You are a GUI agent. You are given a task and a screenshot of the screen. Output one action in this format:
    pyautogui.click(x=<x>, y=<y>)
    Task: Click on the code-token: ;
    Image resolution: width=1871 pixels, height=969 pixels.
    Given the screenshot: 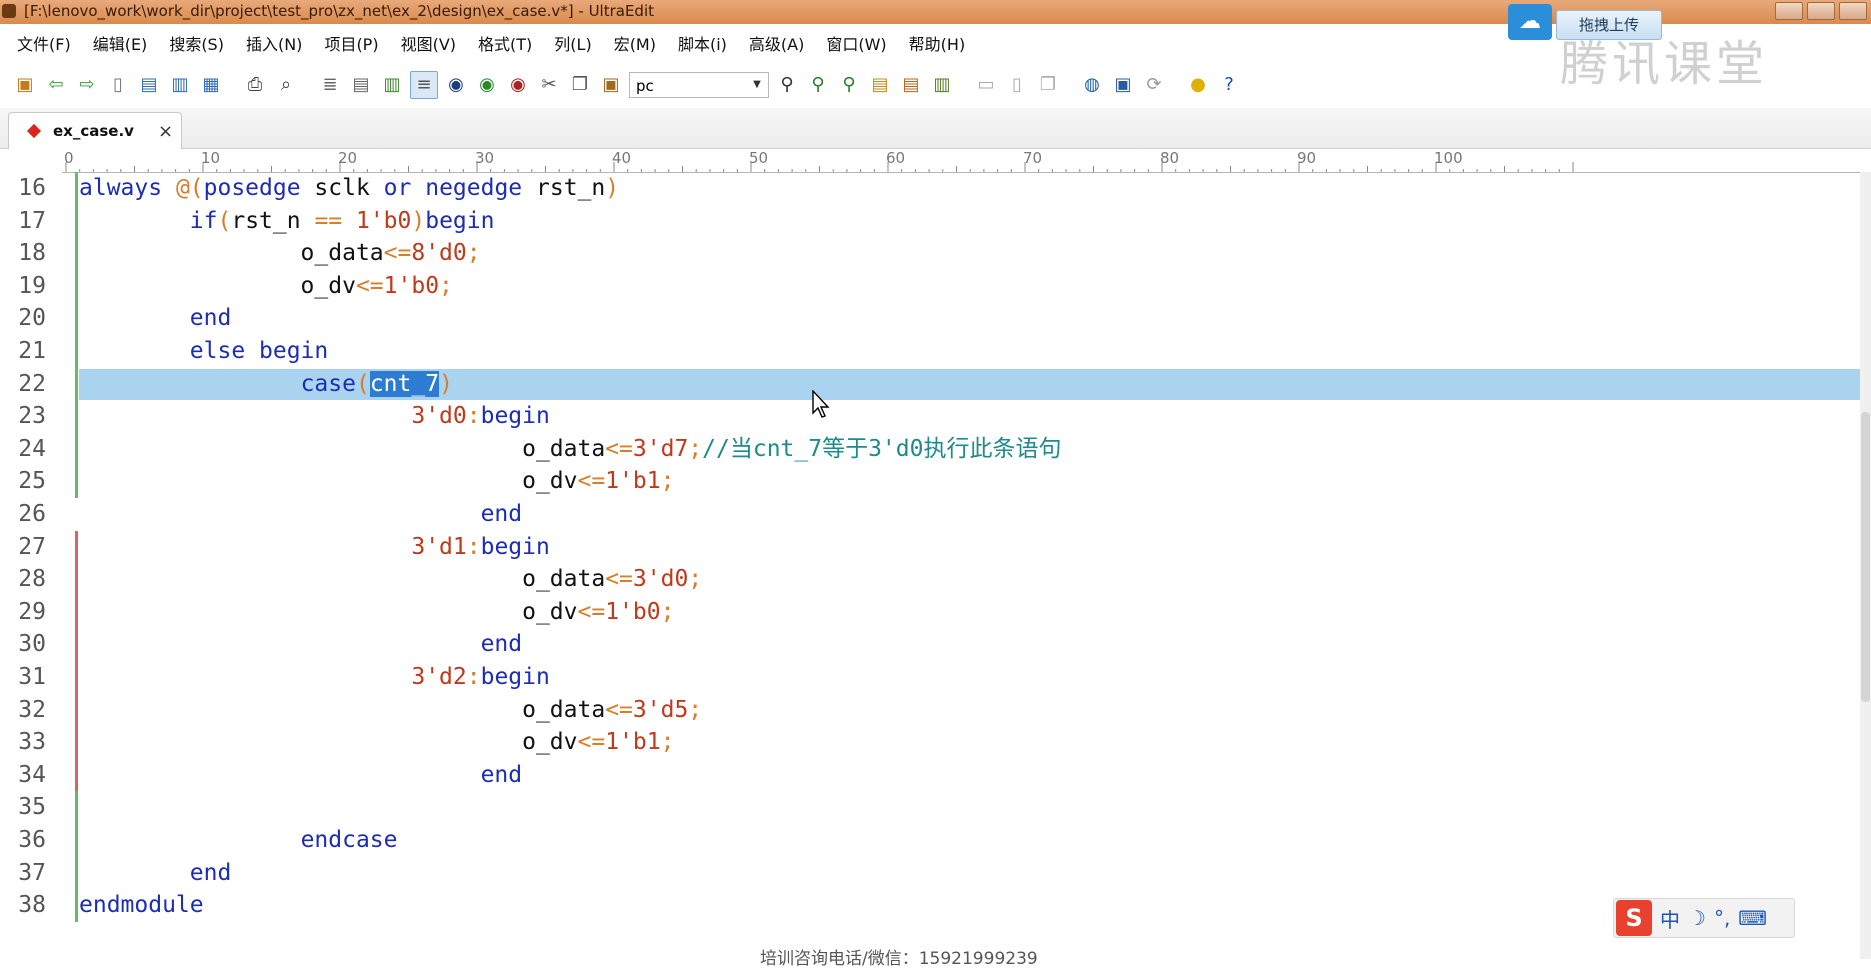 What is the action you would take?
    pyautogui.click(x=695, y=448)
    